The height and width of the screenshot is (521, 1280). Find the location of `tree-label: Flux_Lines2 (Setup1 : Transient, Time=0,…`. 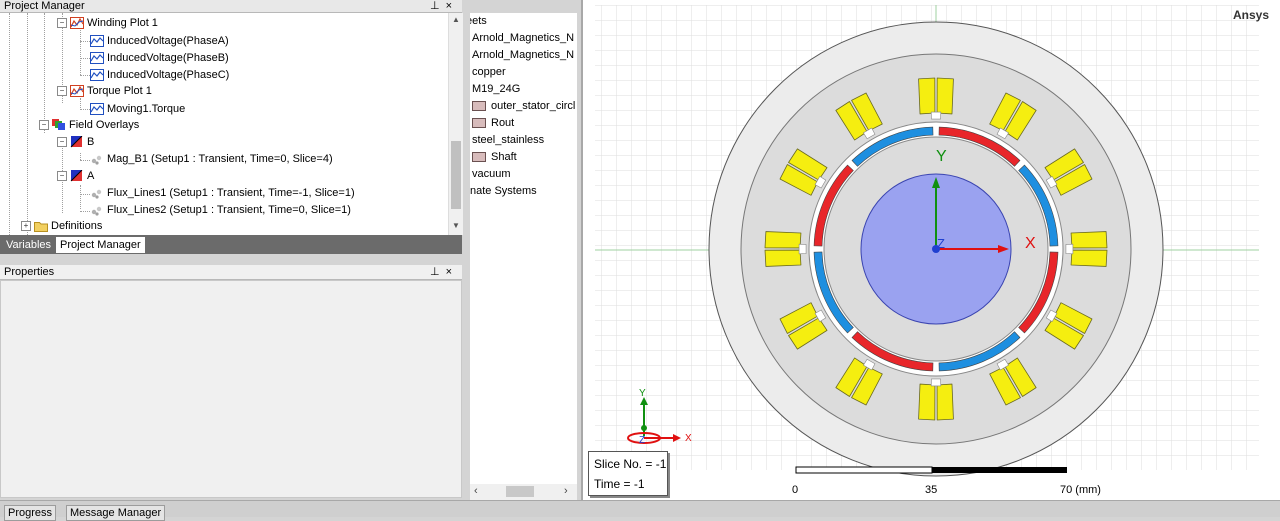

tree-label: Flux_Lines2 (Setup1 : Transient, Time=0,… is located at coordinates (229, 210).